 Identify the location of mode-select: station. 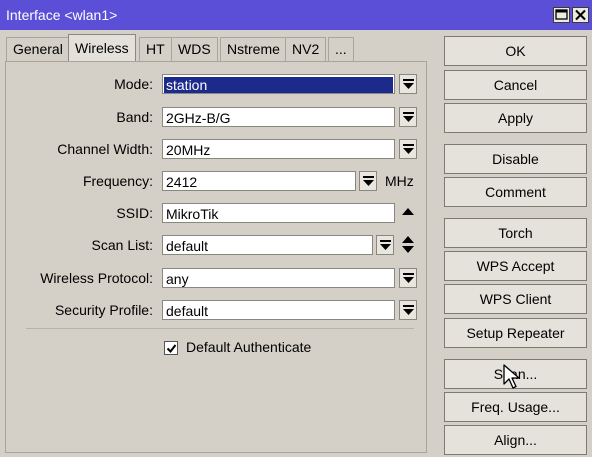
(278, 84).